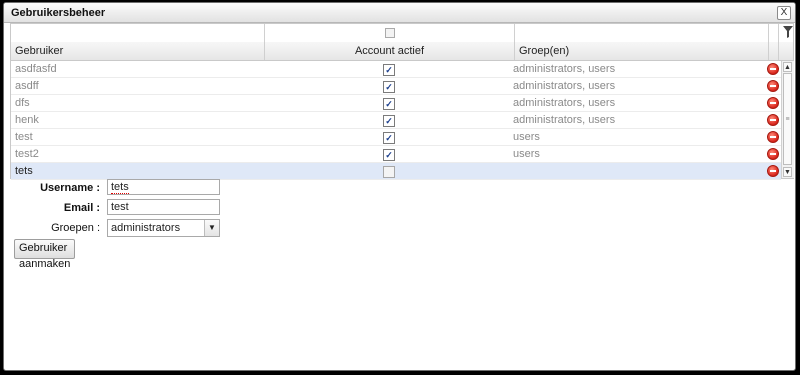  Describe the element at coordinates (58, 13) in the screenshot. I see `dialog-title: Gebruikersbeheer` at that location.